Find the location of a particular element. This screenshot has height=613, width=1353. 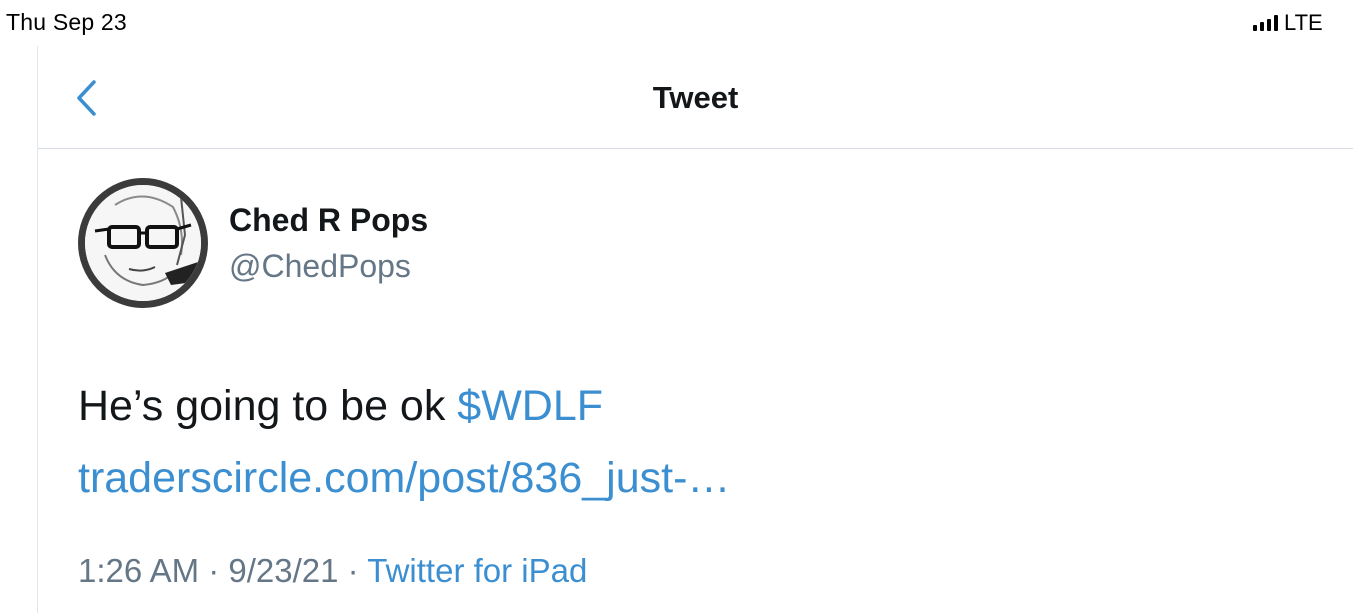

avatar-image is located at coordinates (143, 243).